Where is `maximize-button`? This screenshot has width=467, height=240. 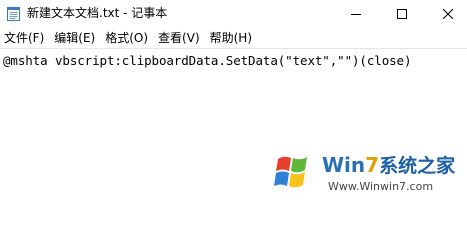 maximize-button is located at coordinates (402, 13).